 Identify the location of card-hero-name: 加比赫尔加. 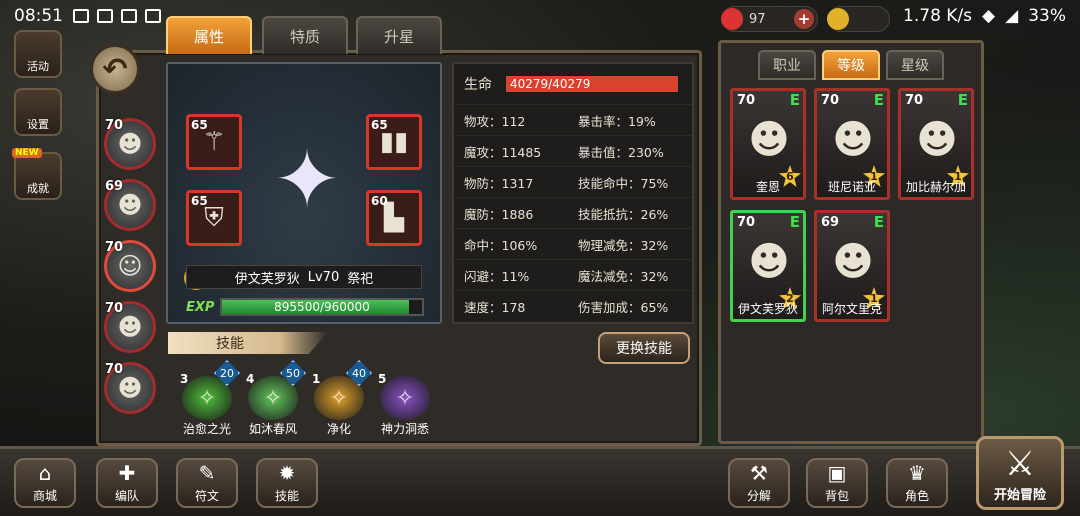
(935, 187).